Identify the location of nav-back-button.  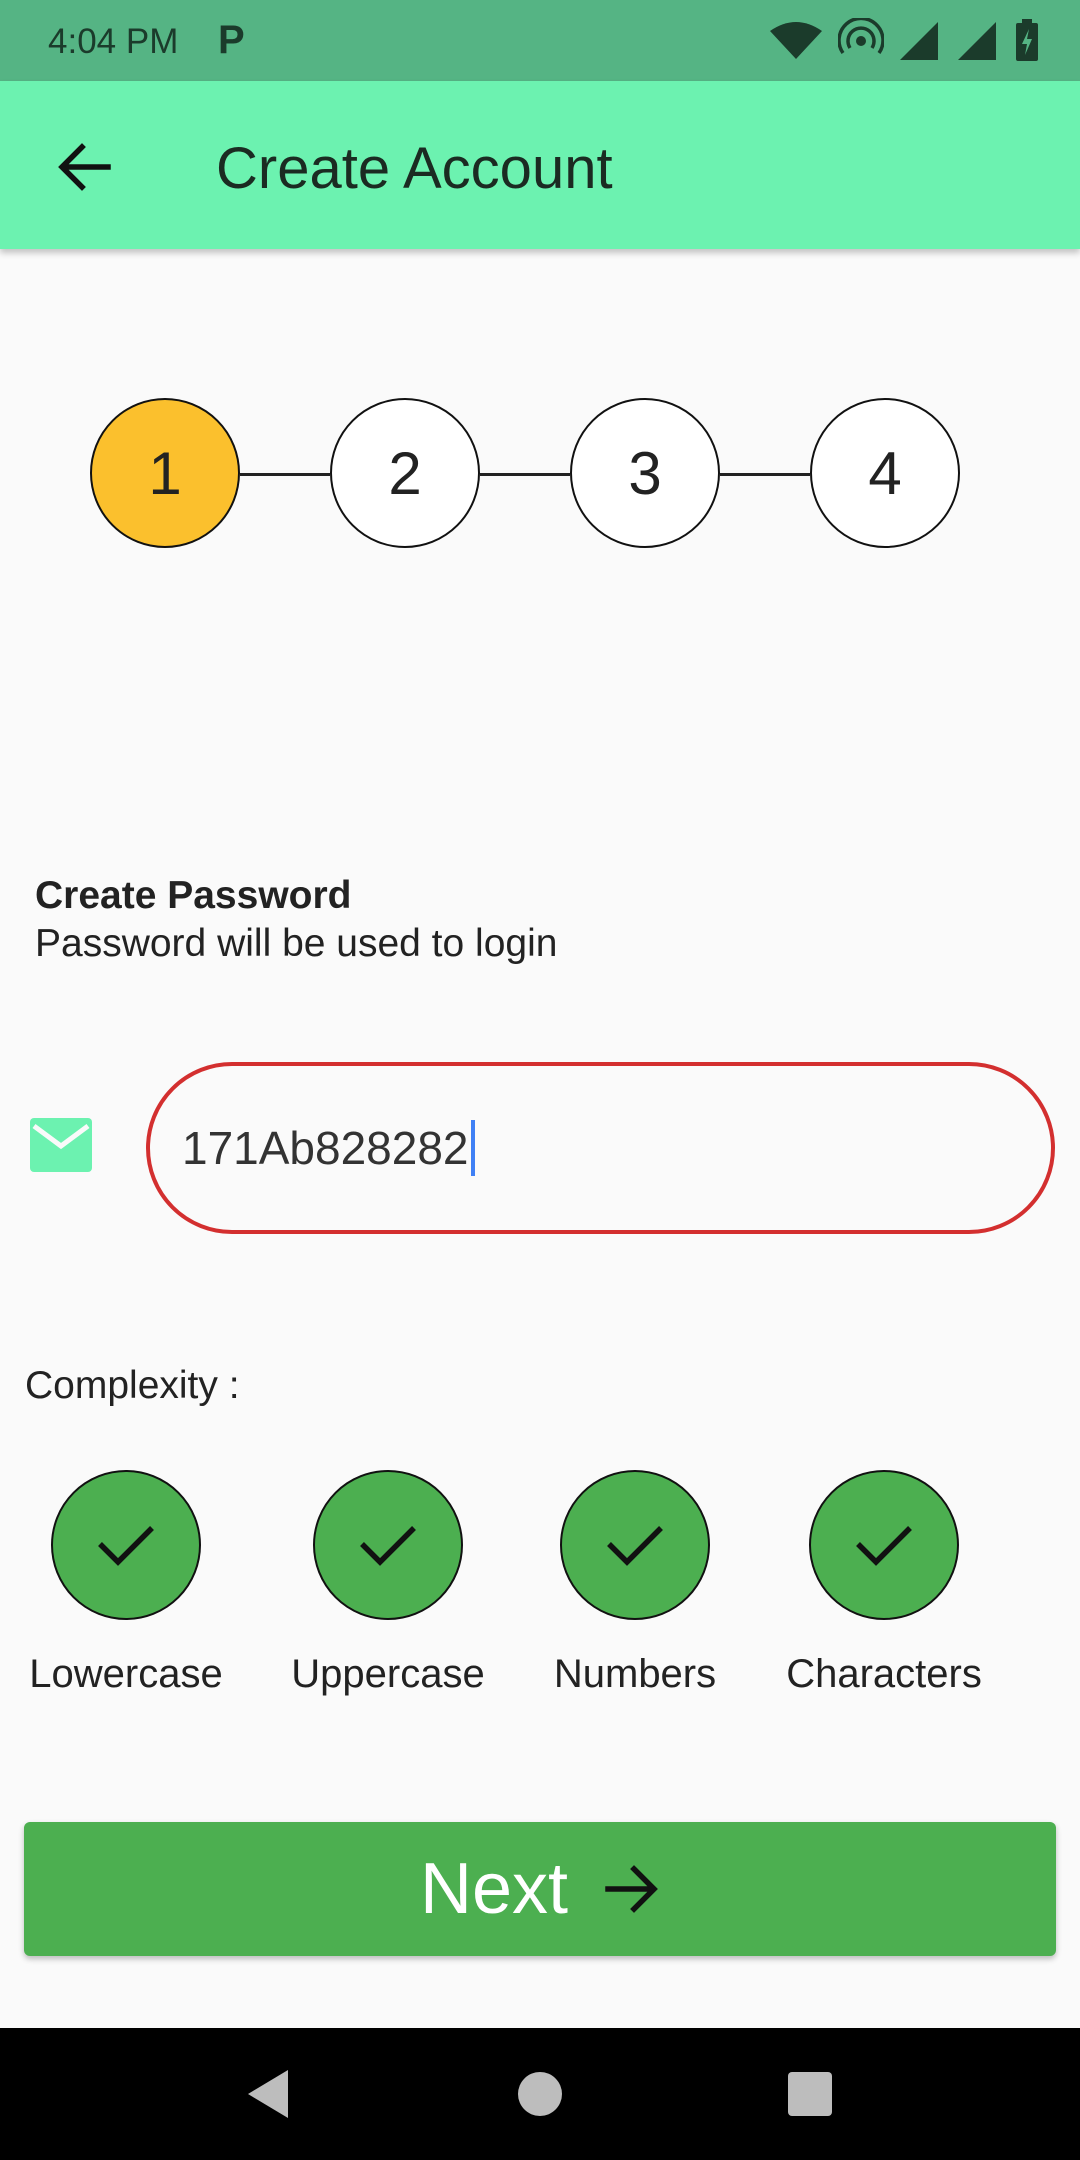
(268, 2094).